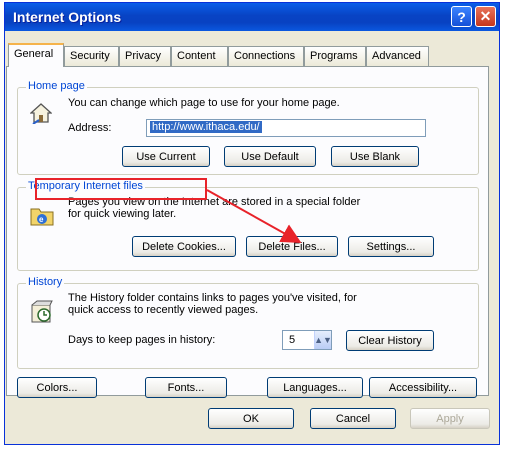 The image size is (506, 451). What do you see at coordinates (36, 55) in the screenshot?
I see `tab-general: General` at bounding box center [36, 55].